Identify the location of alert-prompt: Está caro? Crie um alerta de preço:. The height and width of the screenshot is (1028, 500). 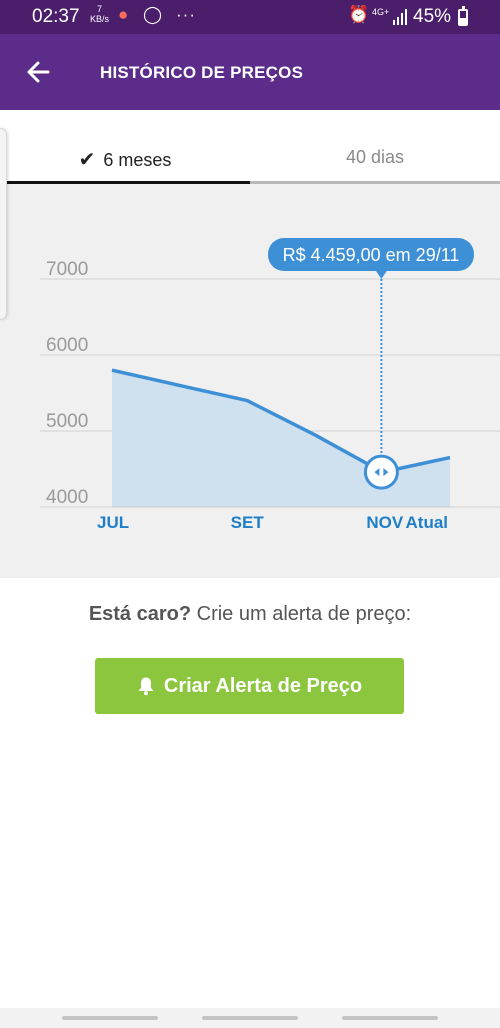
(250, 614).